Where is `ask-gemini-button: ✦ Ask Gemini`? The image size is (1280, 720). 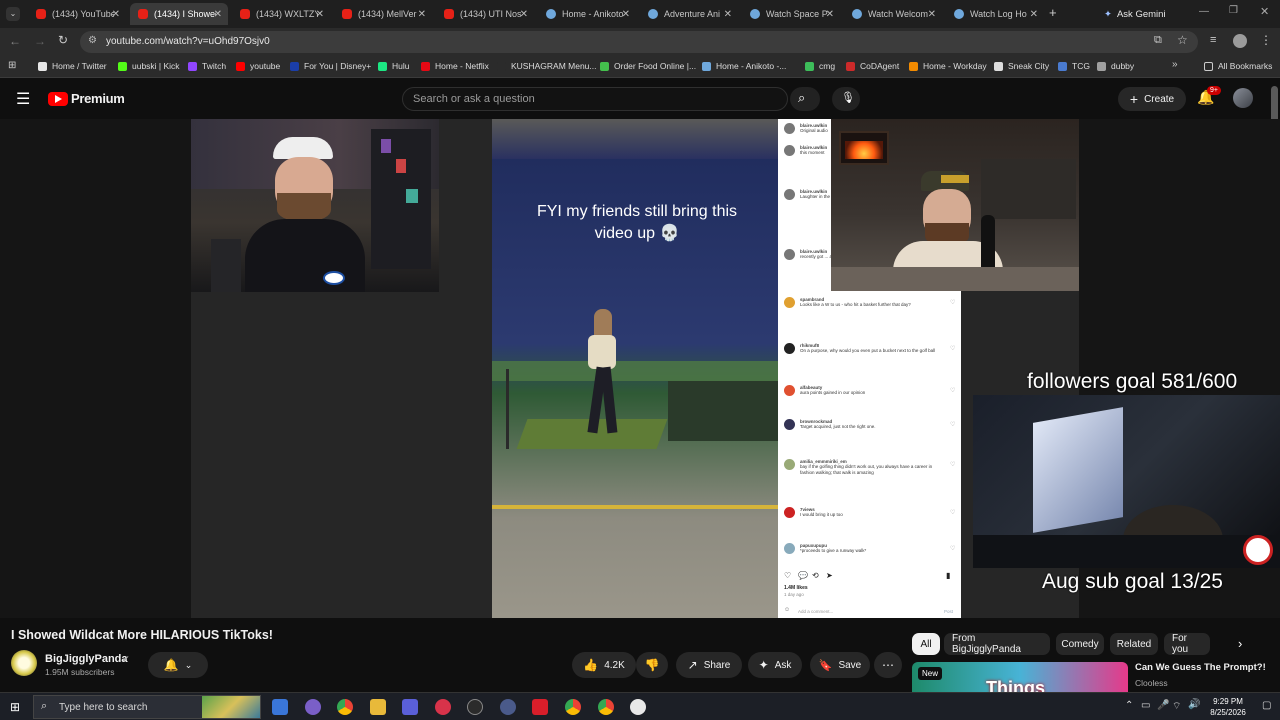 ask-gemini-button: ✦ Ask Gemini is located at coordinates (1135, 14).